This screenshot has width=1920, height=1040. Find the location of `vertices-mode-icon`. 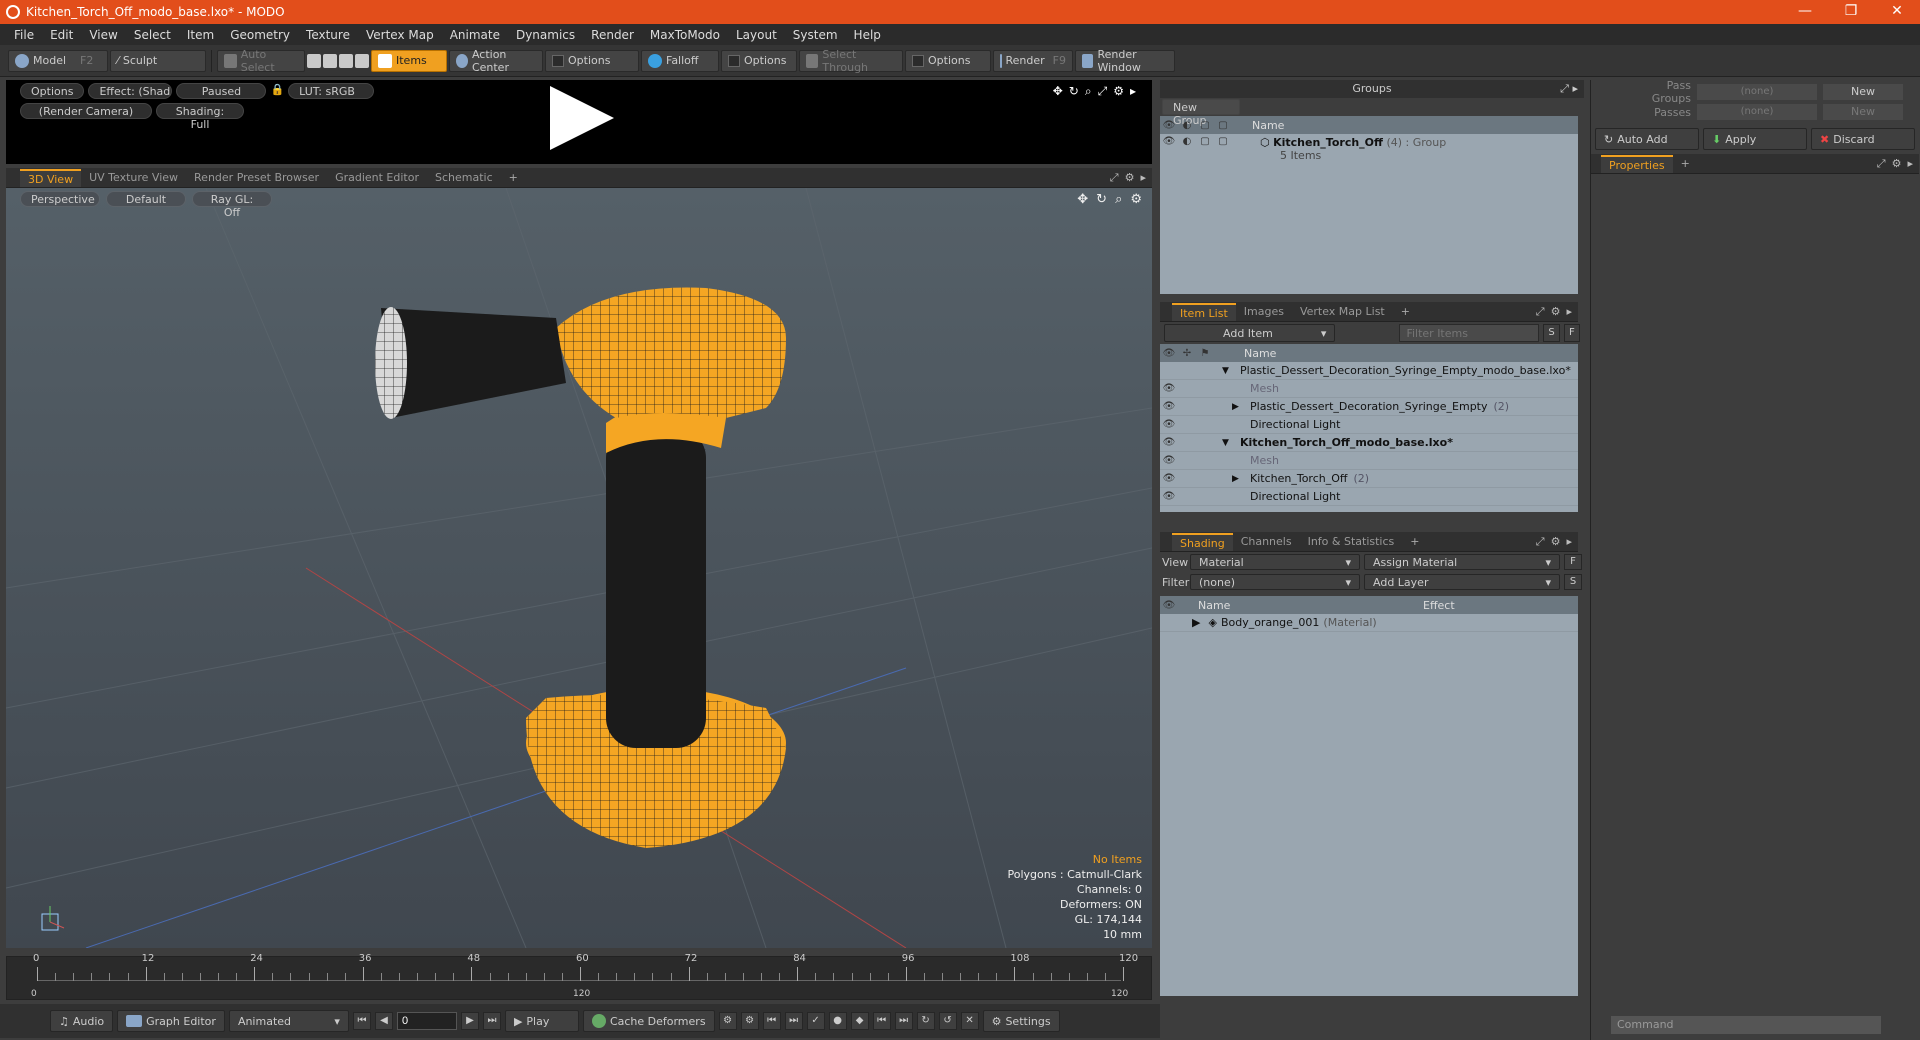

vertices-mode-icon is located at coordinates (314, 60).